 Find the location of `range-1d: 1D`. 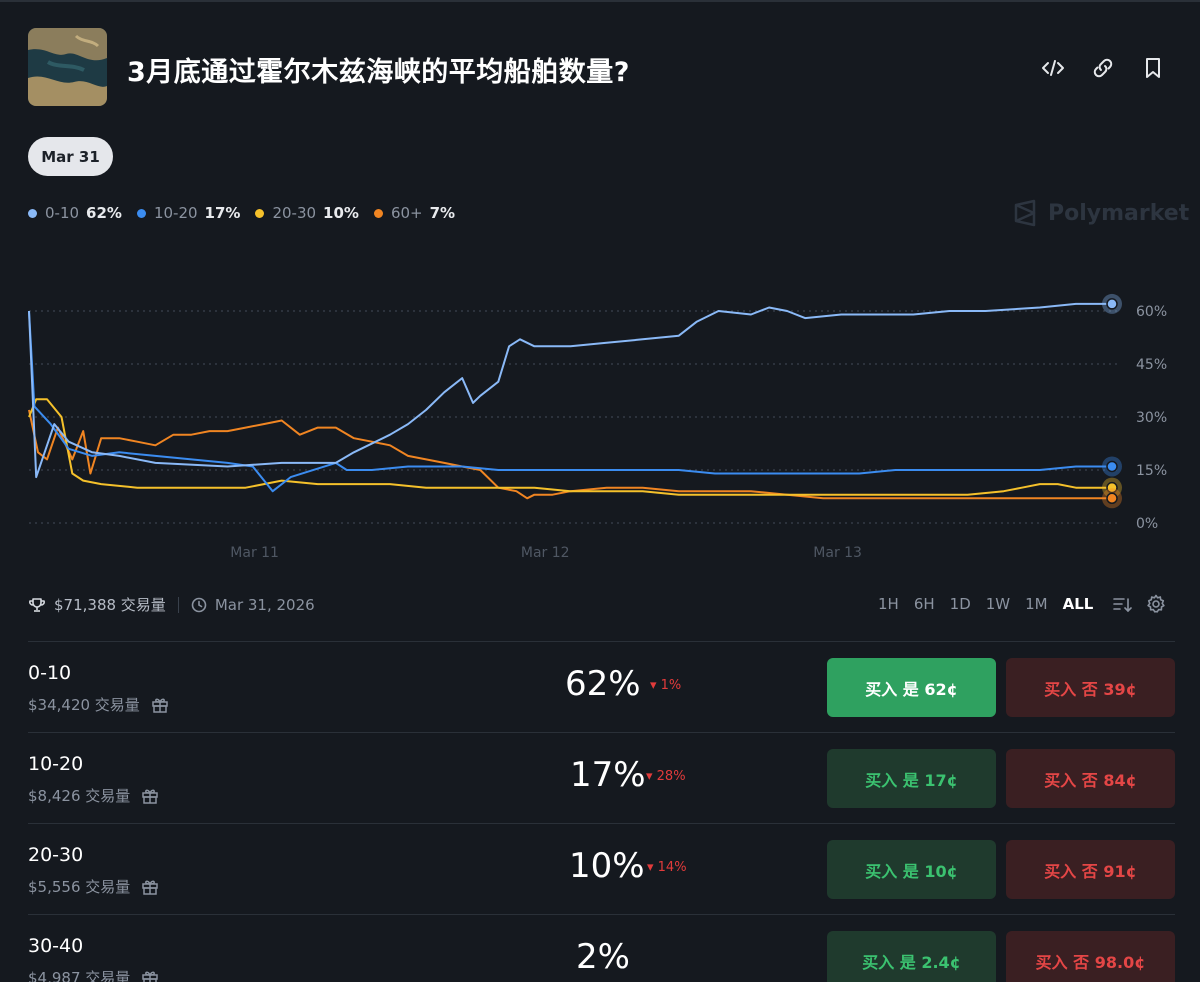

range-1d: 1D is located at coordinates (960, 604).